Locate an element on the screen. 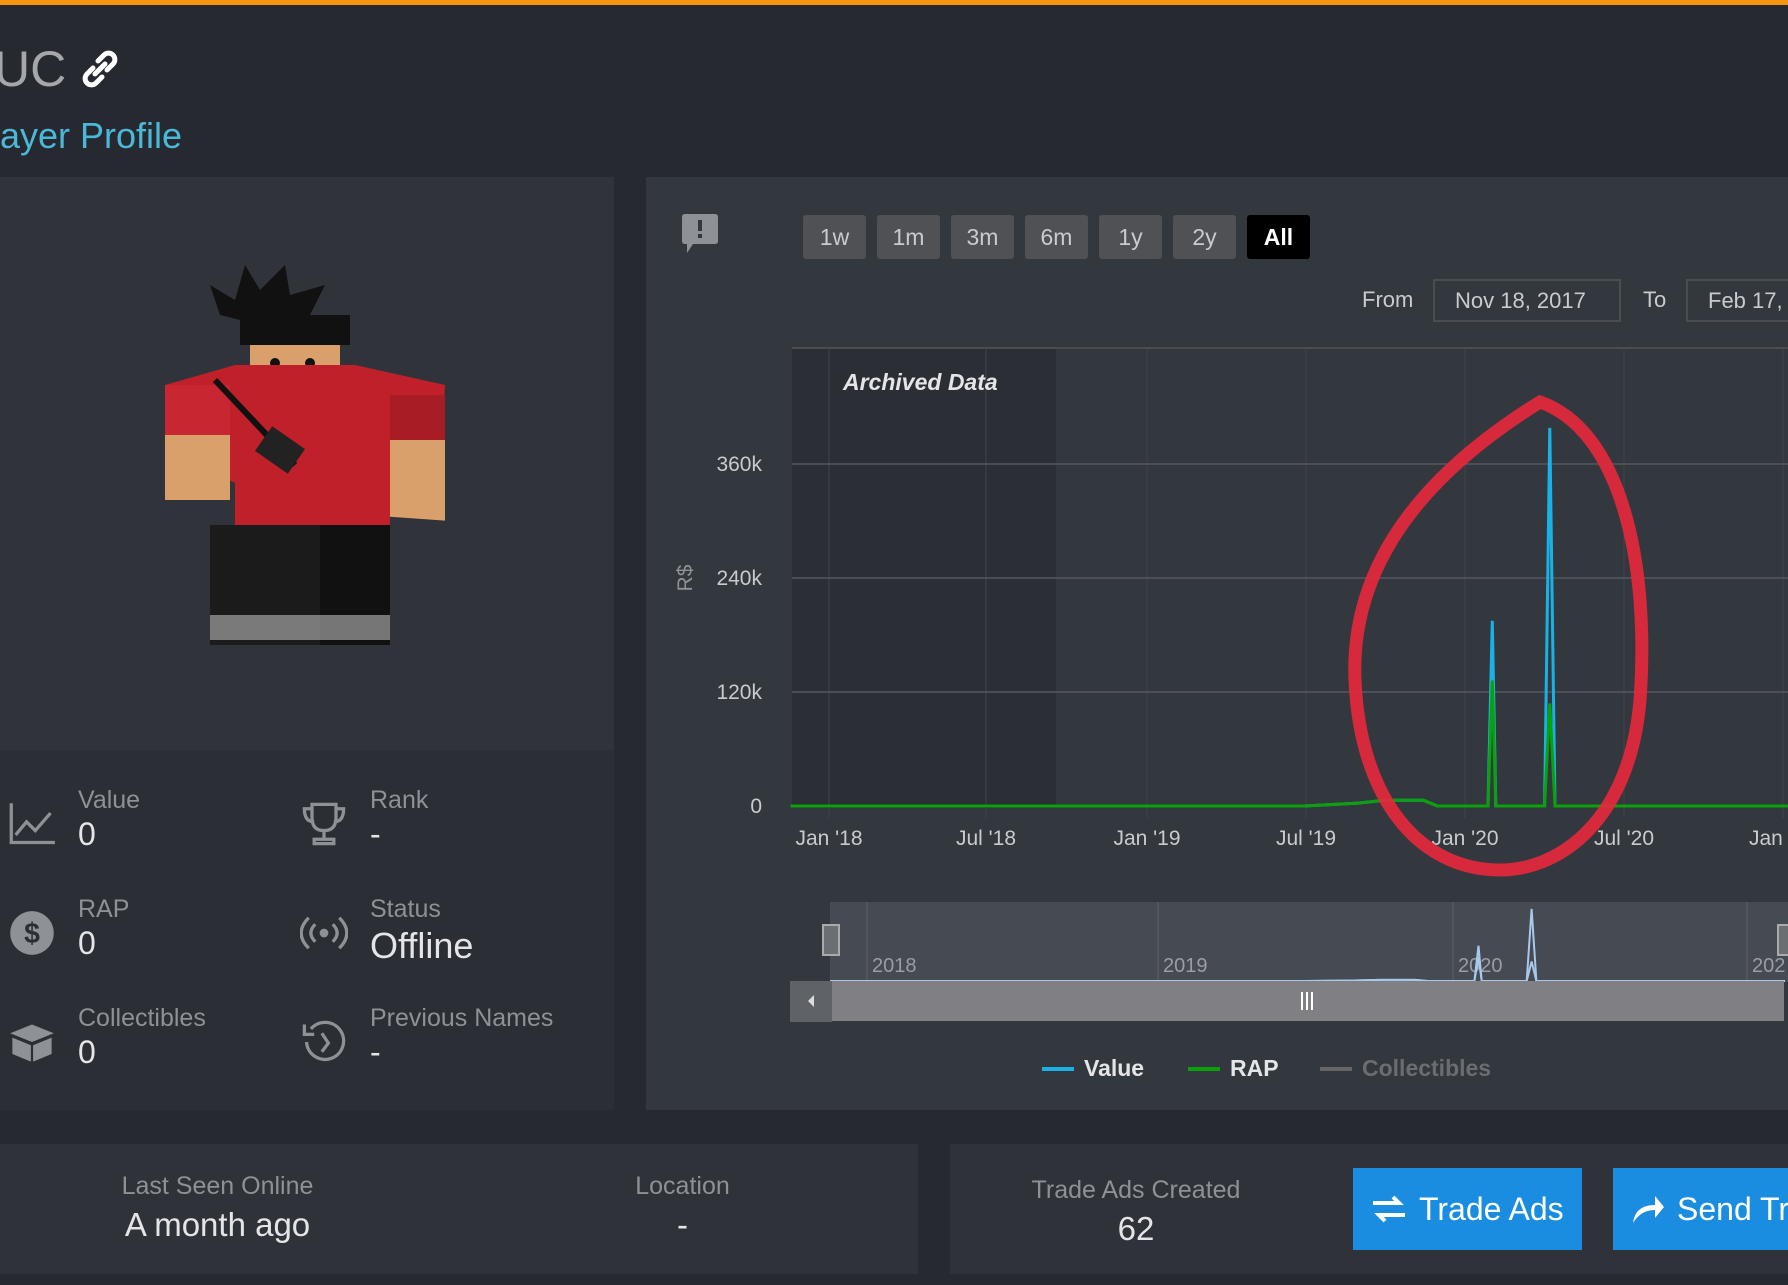 Image resolution: width=1788 pixels, height=1285 pixels. navigator-tick-label: 2019 is located at coordinates (1185, 966).